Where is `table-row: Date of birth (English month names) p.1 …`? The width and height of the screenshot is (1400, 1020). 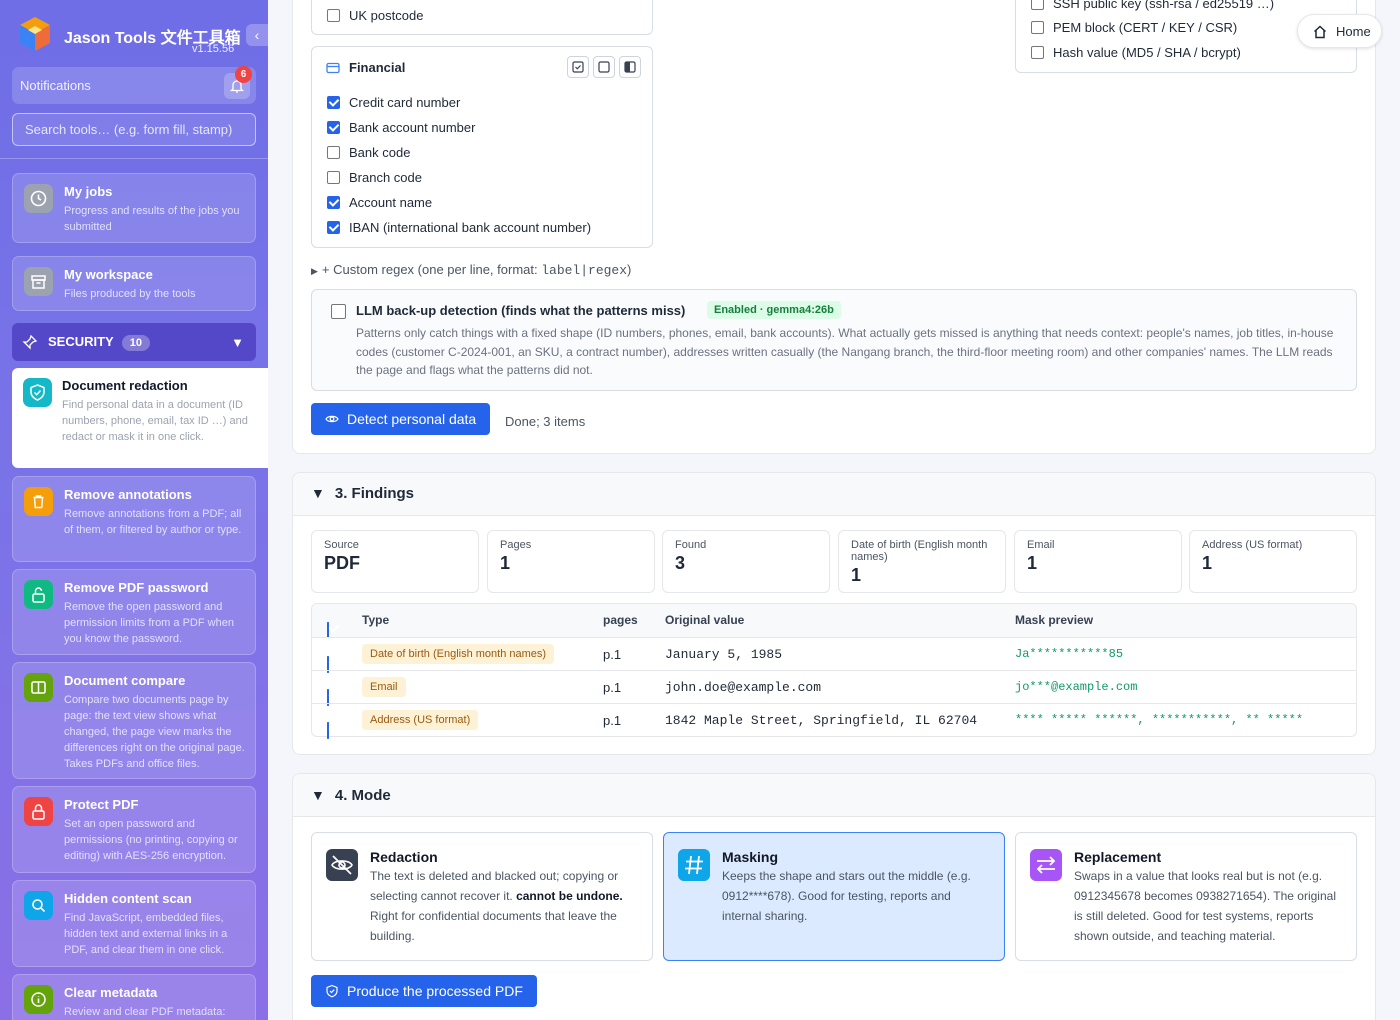
table-row: Date of birth (English month names) p.1 … is located at coordinates (834, 655).